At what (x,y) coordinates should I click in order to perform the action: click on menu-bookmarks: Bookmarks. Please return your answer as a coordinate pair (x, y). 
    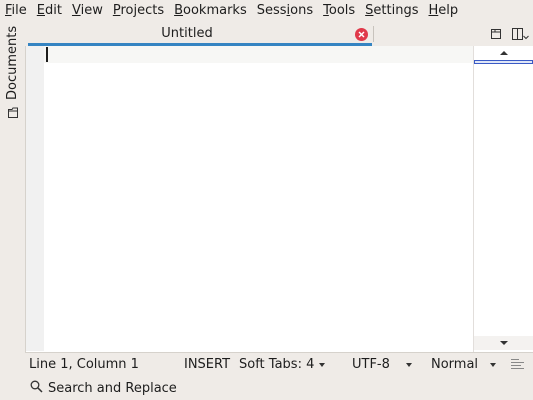
    Looking at the image, I should click on (210, 11).